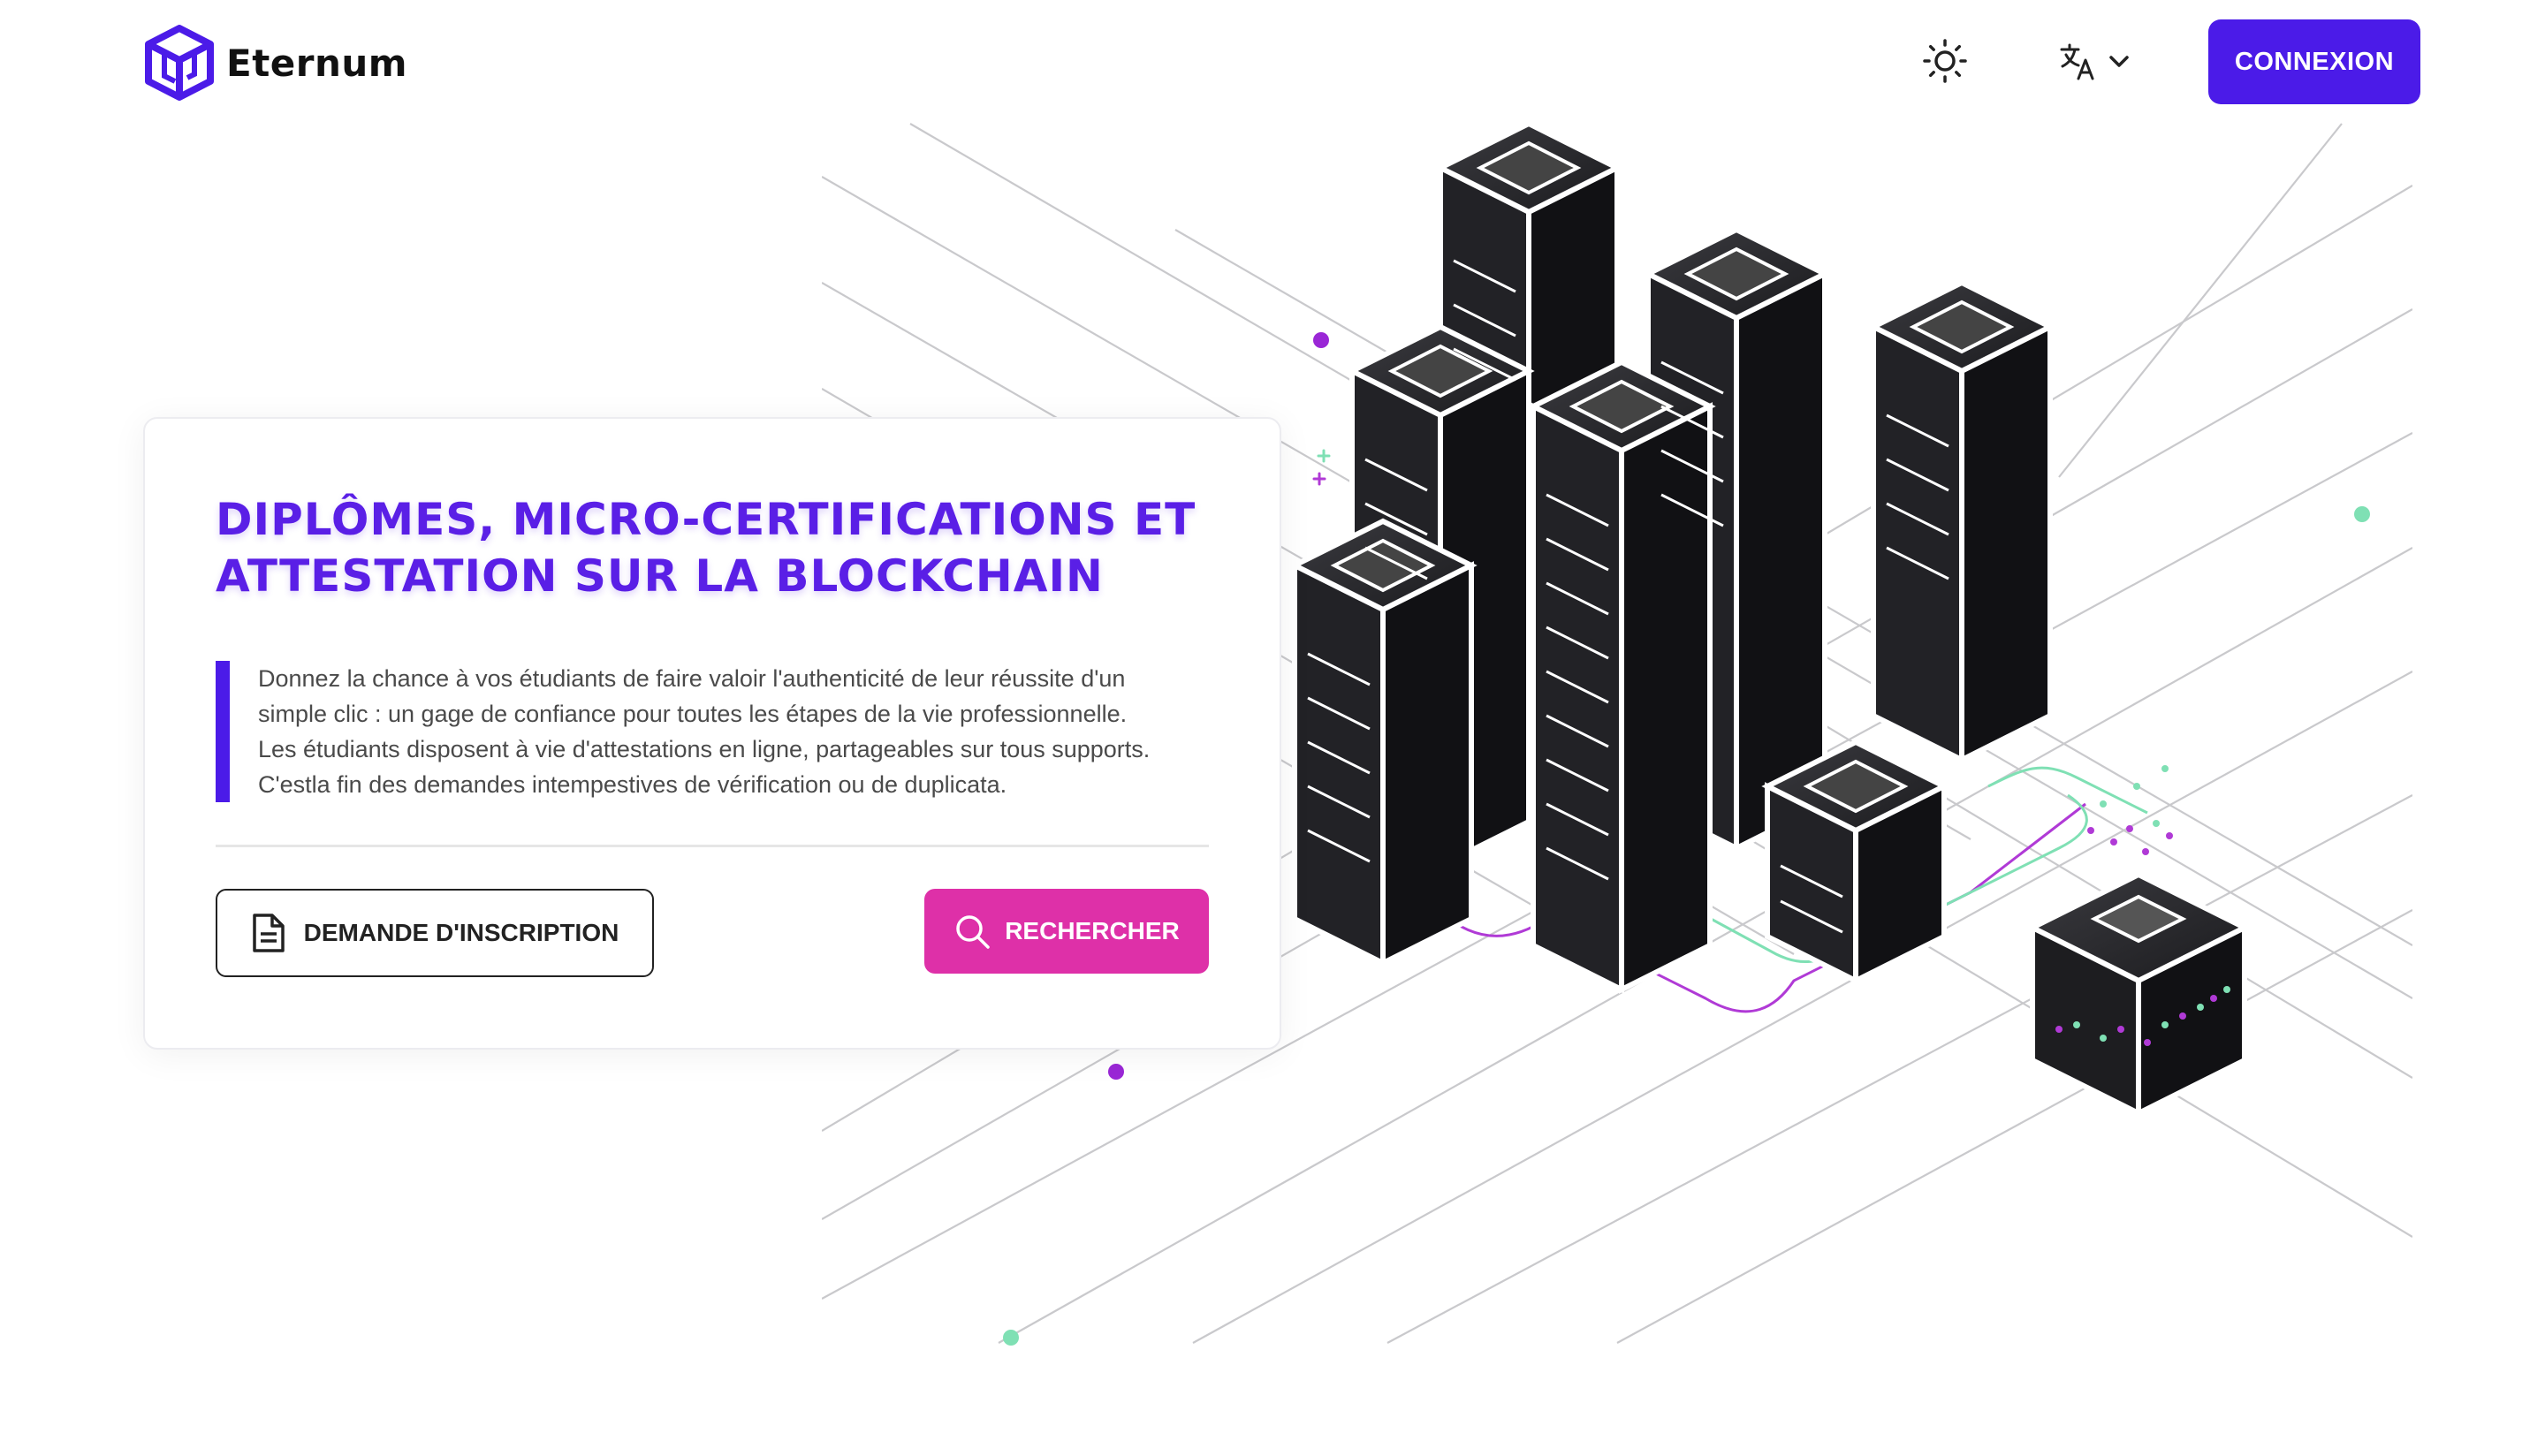 This screenshot has width=2545, height=1456. I want to click on document-icon, so click(268, 933).